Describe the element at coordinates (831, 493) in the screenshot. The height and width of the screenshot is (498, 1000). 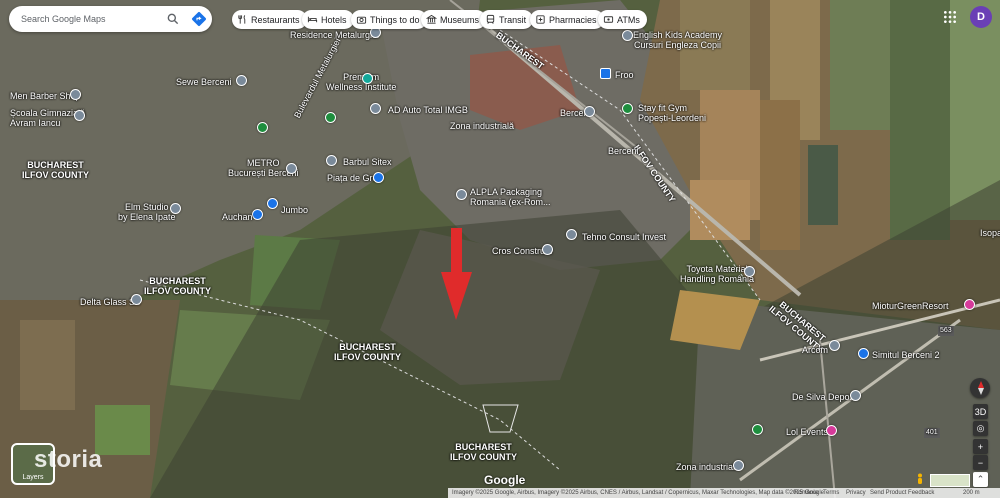
I see `terms-link: Terms` at that location.